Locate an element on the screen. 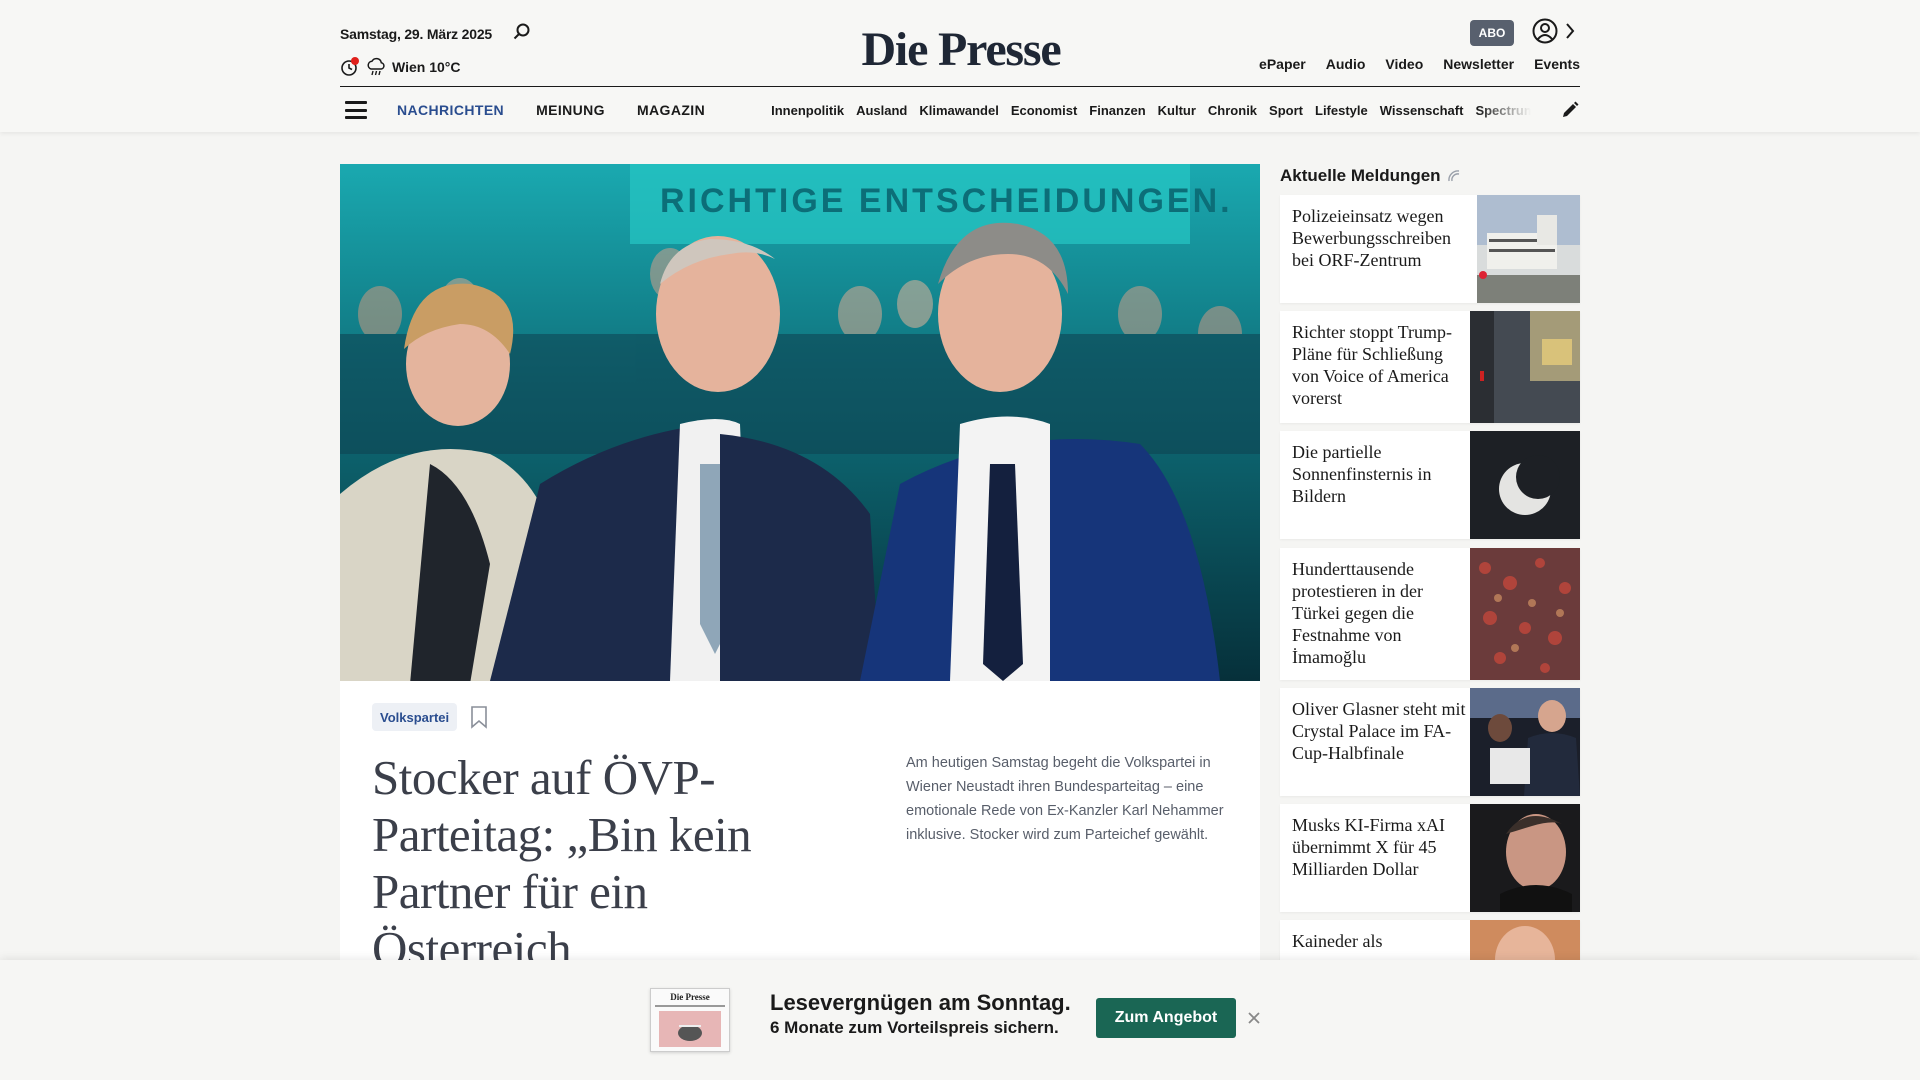  nav-klimawandel: Klimawandel is located at coordinates (958, 110).